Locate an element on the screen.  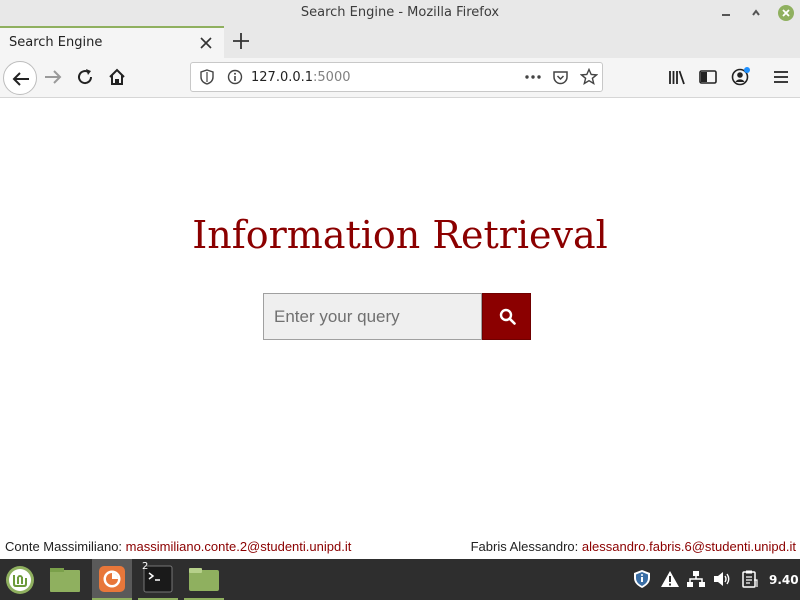
files-folder-icon is located at coordinates (204, 579).